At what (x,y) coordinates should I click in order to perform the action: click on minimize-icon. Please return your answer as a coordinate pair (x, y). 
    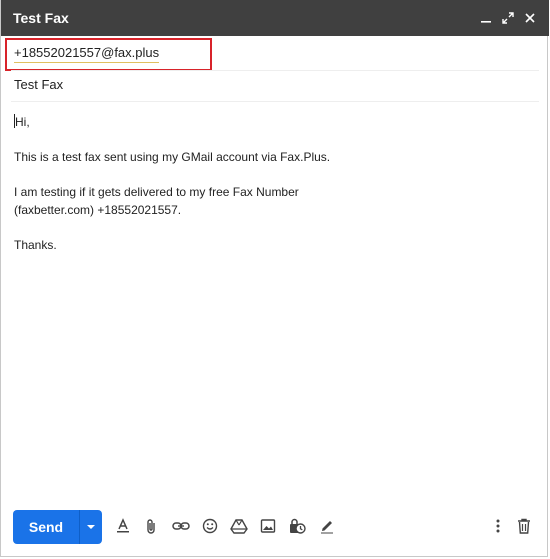
    Looking at the image, I should click on (486, 18).